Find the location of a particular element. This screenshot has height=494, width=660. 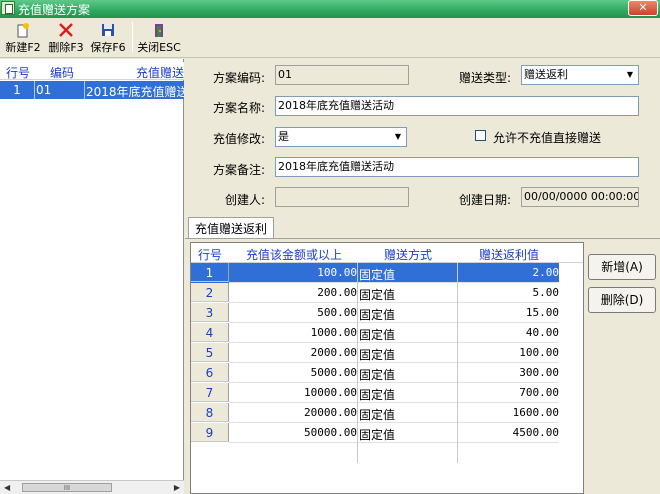

save-disk-icon is located at coordinates (108, 30).